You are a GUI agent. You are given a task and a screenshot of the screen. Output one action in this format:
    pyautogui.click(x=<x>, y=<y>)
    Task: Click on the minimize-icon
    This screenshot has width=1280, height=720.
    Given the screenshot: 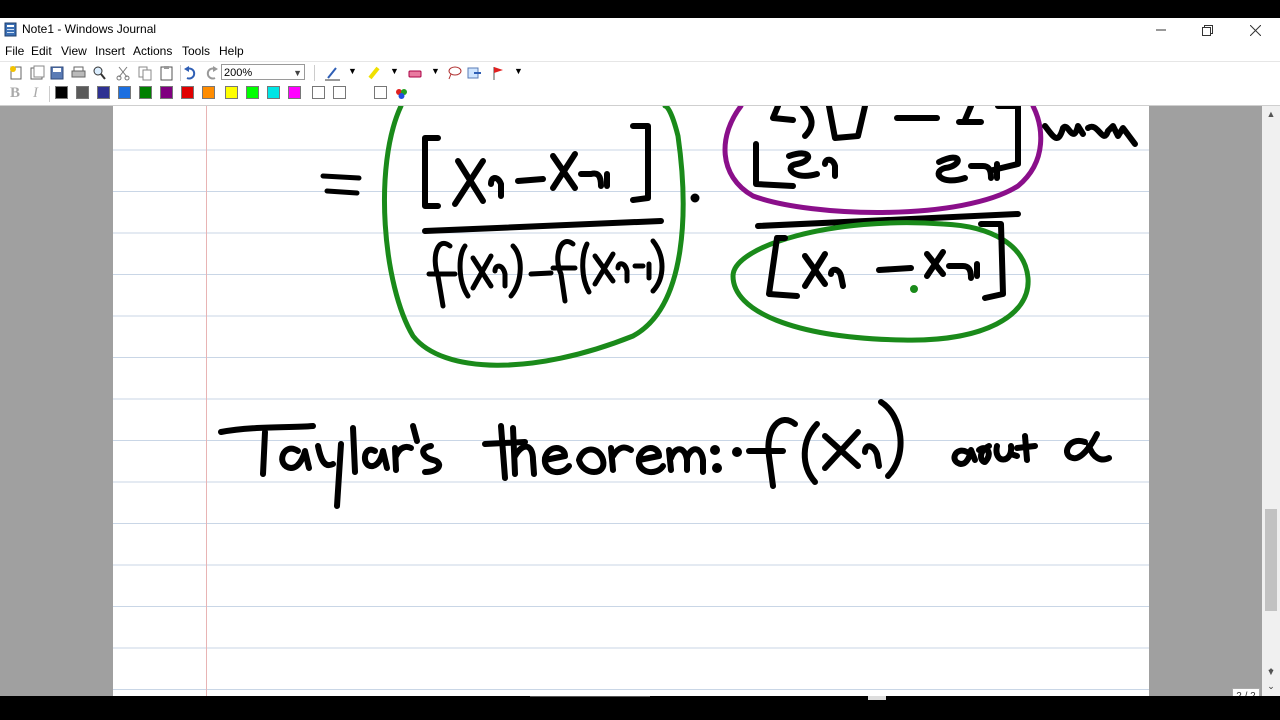 What is the action you would take?
    pyautogui.click(x=1161, y=30)
    